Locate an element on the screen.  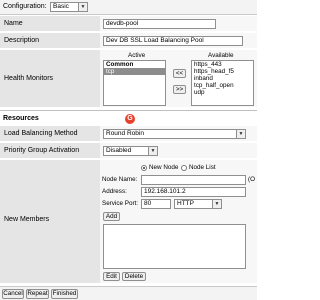
description-value-cell: Dev DB SSL Load Balancing Pool is located at coordinates (178, 41).